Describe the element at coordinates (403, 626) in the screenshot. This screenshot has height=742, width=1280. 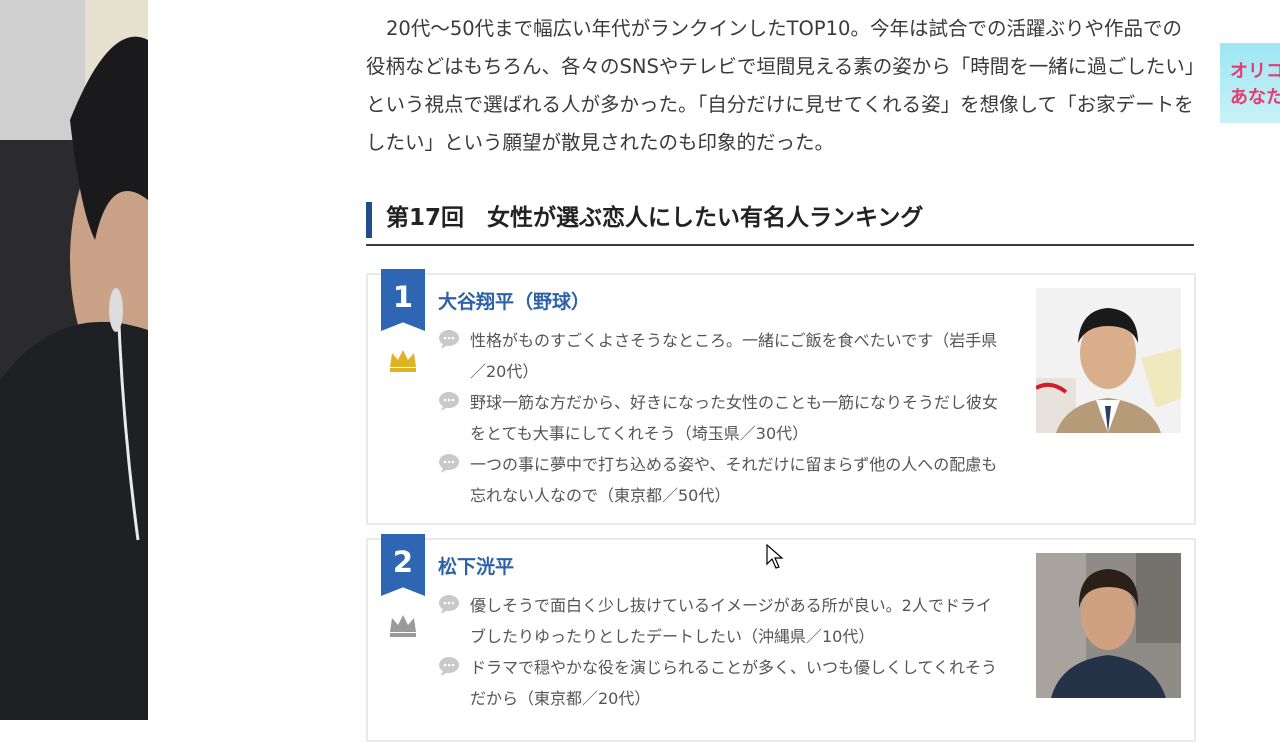
I see `silver-crown-icon` at that location.